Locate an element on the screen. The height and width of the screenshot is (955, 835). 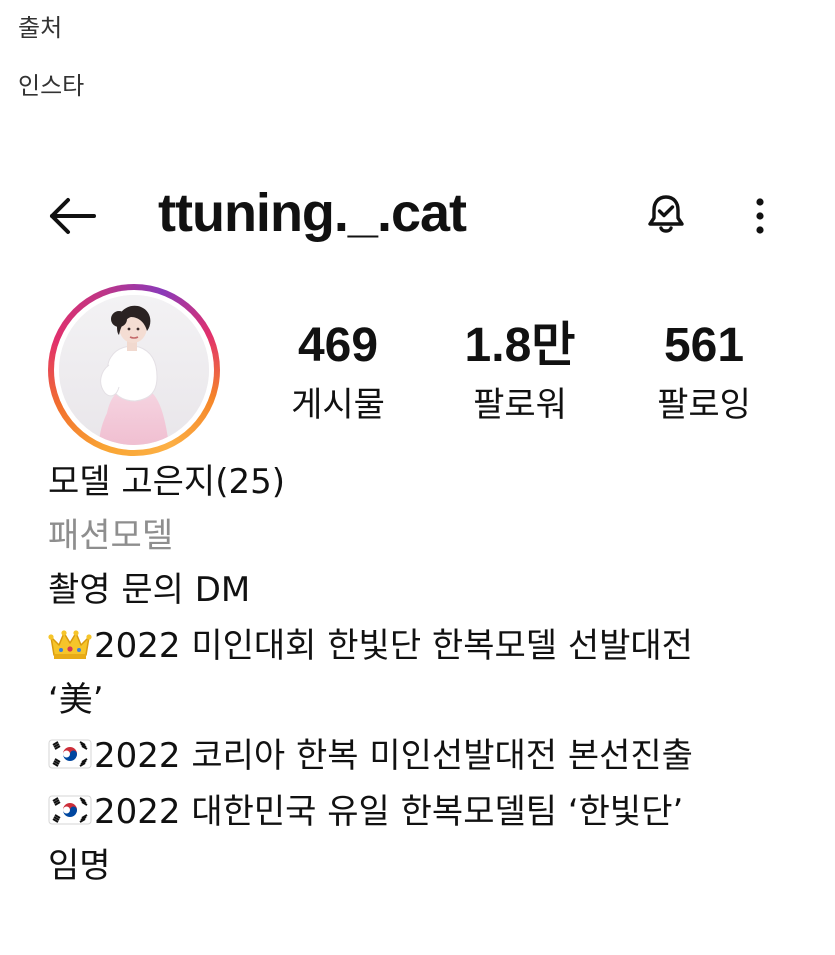
followers-count: 1.8만 is located at coordinates (520, 345).